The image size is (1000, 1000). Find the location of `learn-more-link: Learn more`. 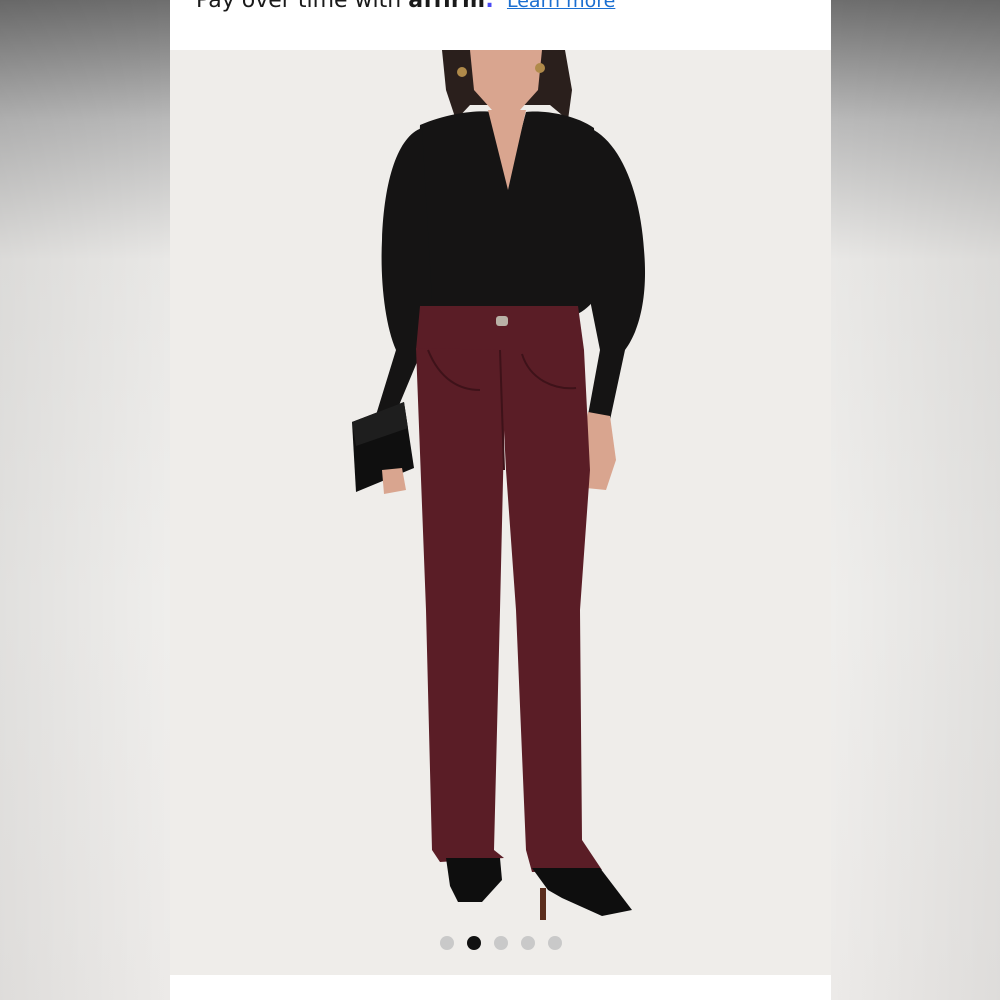

learn-more-link: Learn more is located at coordinates (561, 6).